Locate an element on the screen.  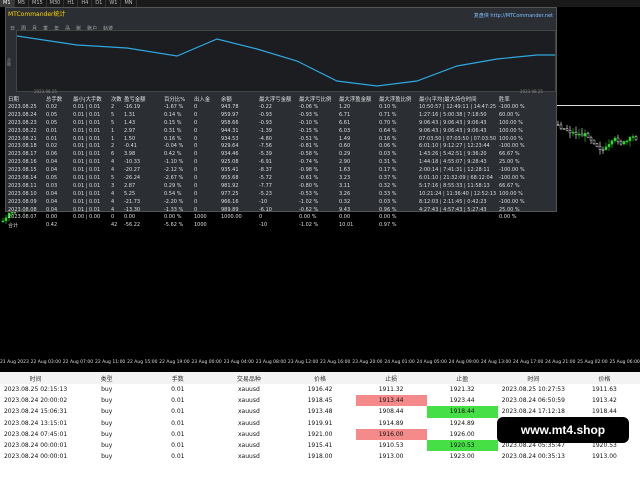
time-axis-tick: 23 Aug 20:00 is located at coordinates (367, 362).